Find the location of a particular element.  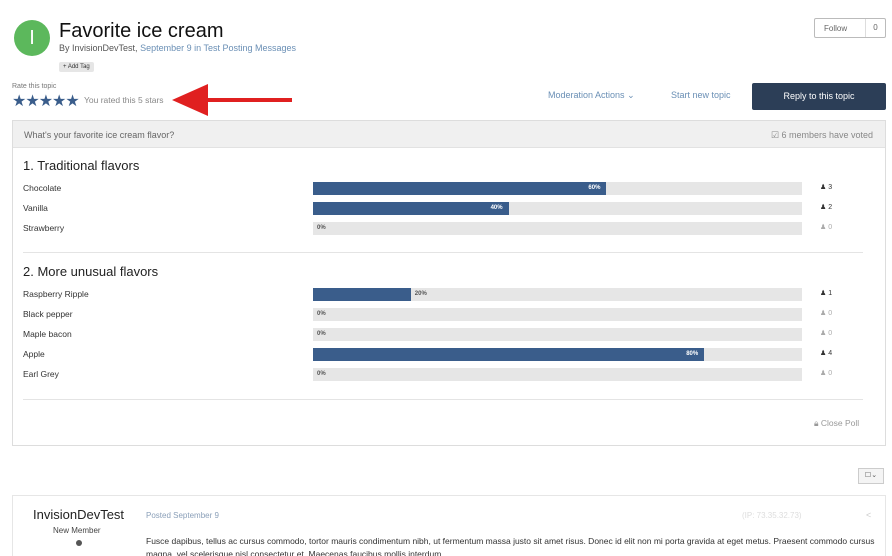

voted-text: 6 members have voted is located at coordinates (827, 135).